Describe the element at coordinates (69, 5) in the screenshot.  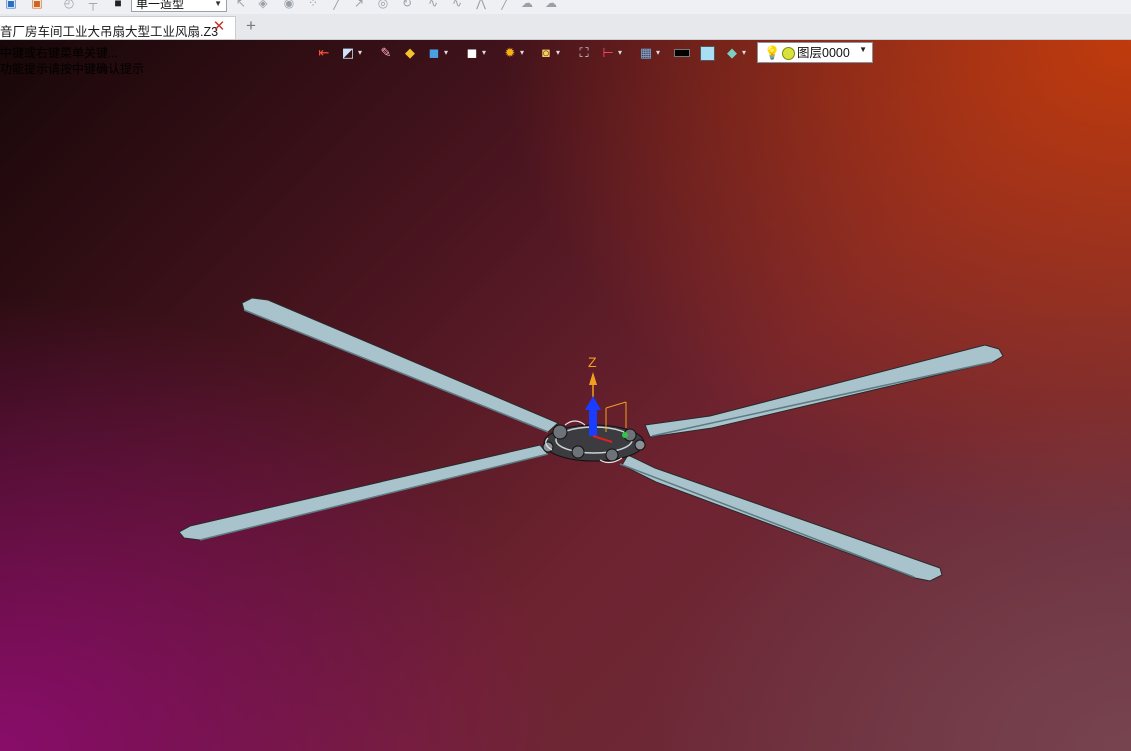
I see `undo-icon: ◴` at that location.